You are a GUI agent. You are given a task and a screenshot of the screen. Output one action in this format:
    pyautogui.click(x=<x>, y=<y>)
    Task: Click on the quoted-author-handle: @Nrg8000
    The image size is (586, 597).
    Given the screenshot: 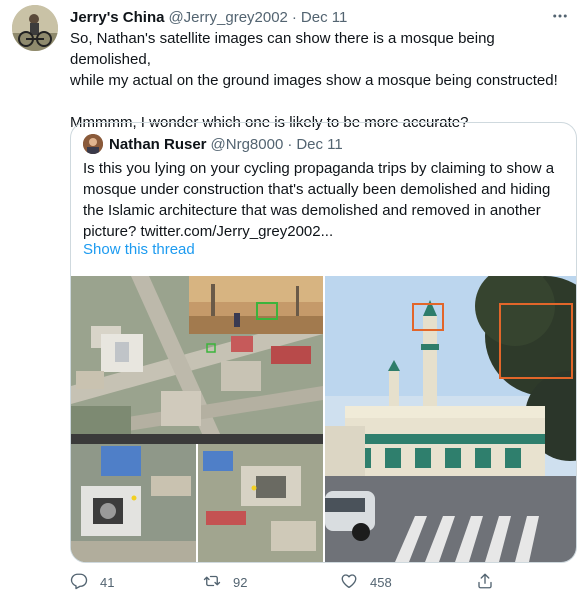 What is the action you would take?
    pyautogui.click(x=247, y=144)
    